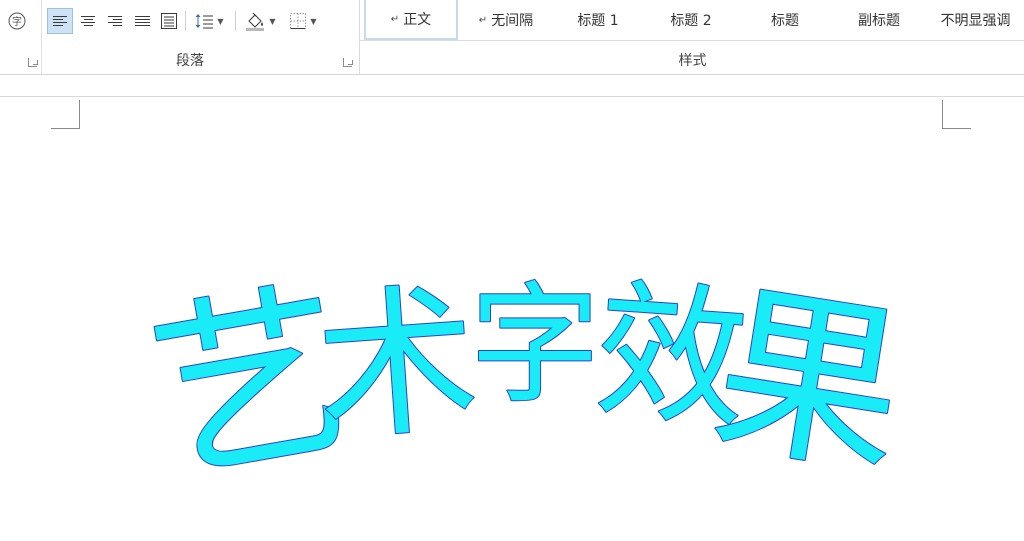  I want to click on wordart-char: 果, so click(810, 381).